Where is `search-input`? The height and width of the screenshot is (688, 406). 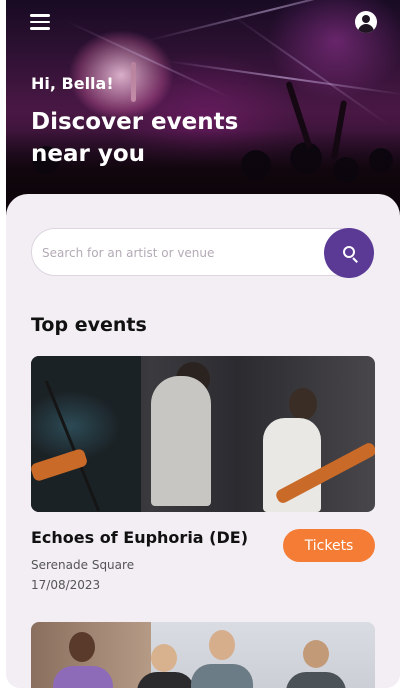 search-input is located at coordinates (182, 253).